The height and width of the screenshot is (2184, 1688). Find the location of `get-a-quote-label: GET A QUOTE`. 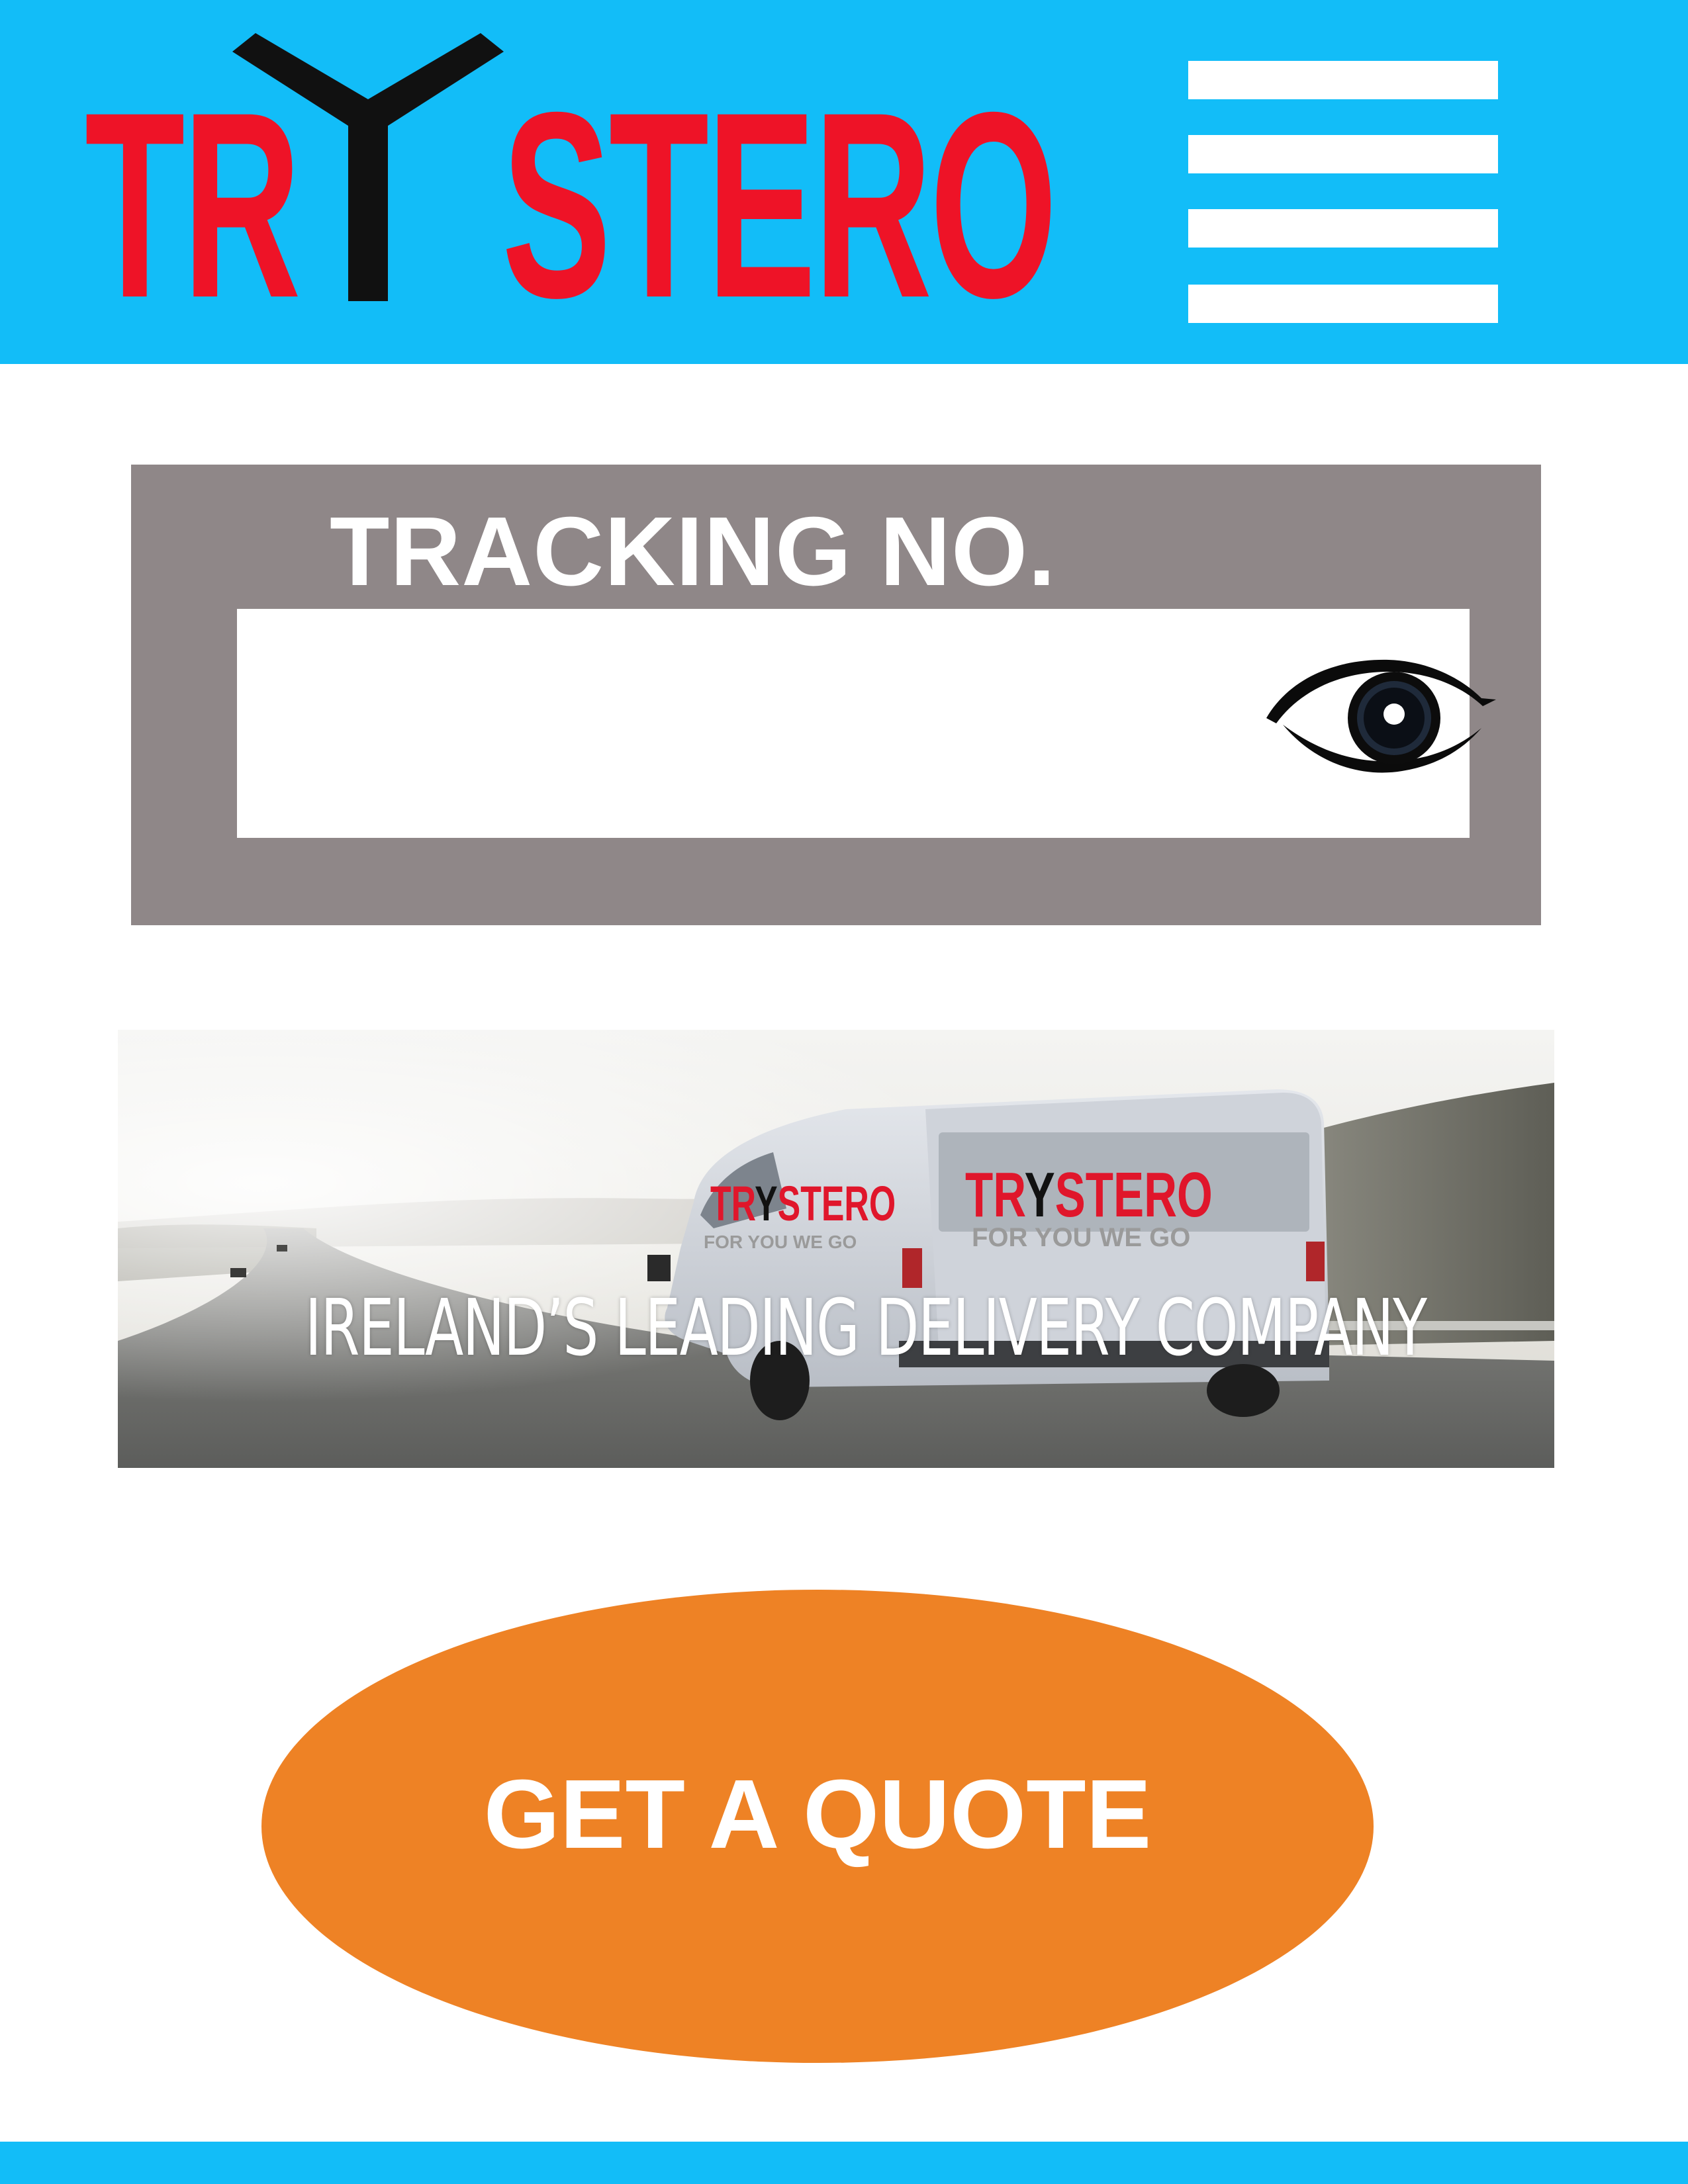

get-a-quote-label: GET A QUOTE is located at coordinates (817, 1814).